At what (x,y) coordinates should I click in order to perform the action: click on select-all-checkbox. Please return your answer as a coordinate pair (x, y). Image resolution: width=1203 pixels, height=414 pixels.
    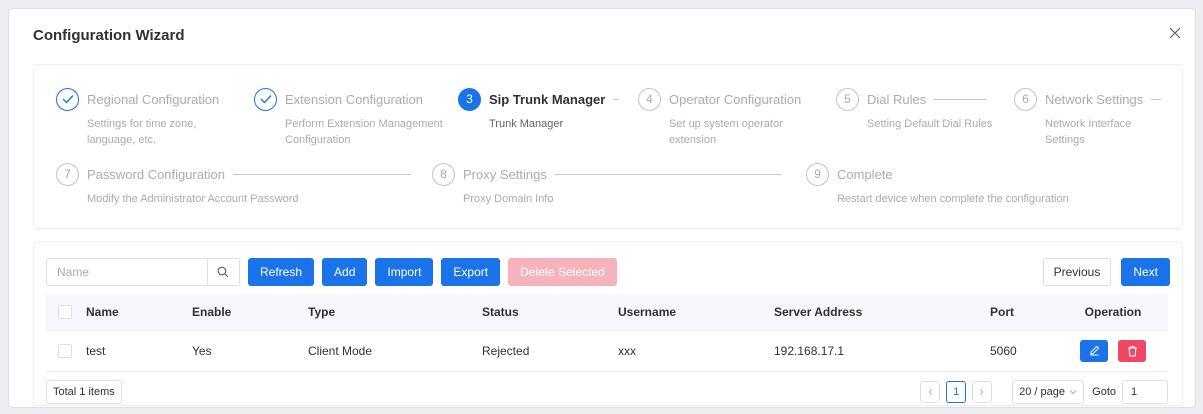
    Looking at the image, I should click on (65, 312).